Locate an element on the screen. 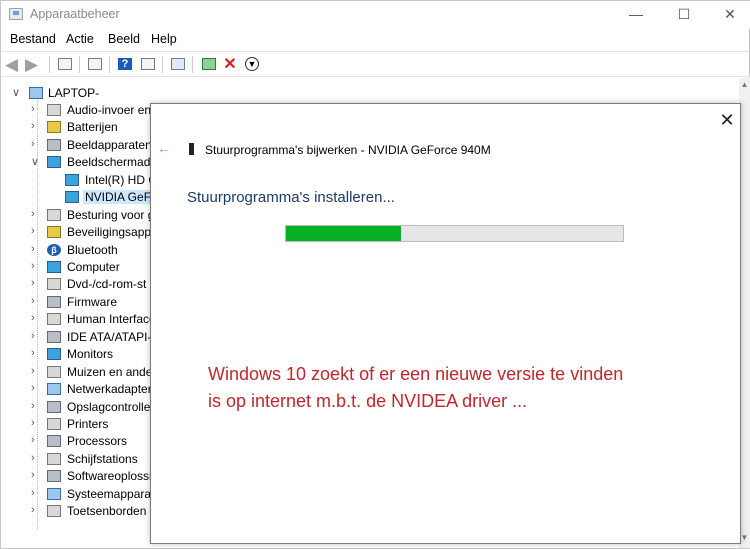 The image size is (750, 549). tree-item-label: Printers is located at coordinates (88, 424).